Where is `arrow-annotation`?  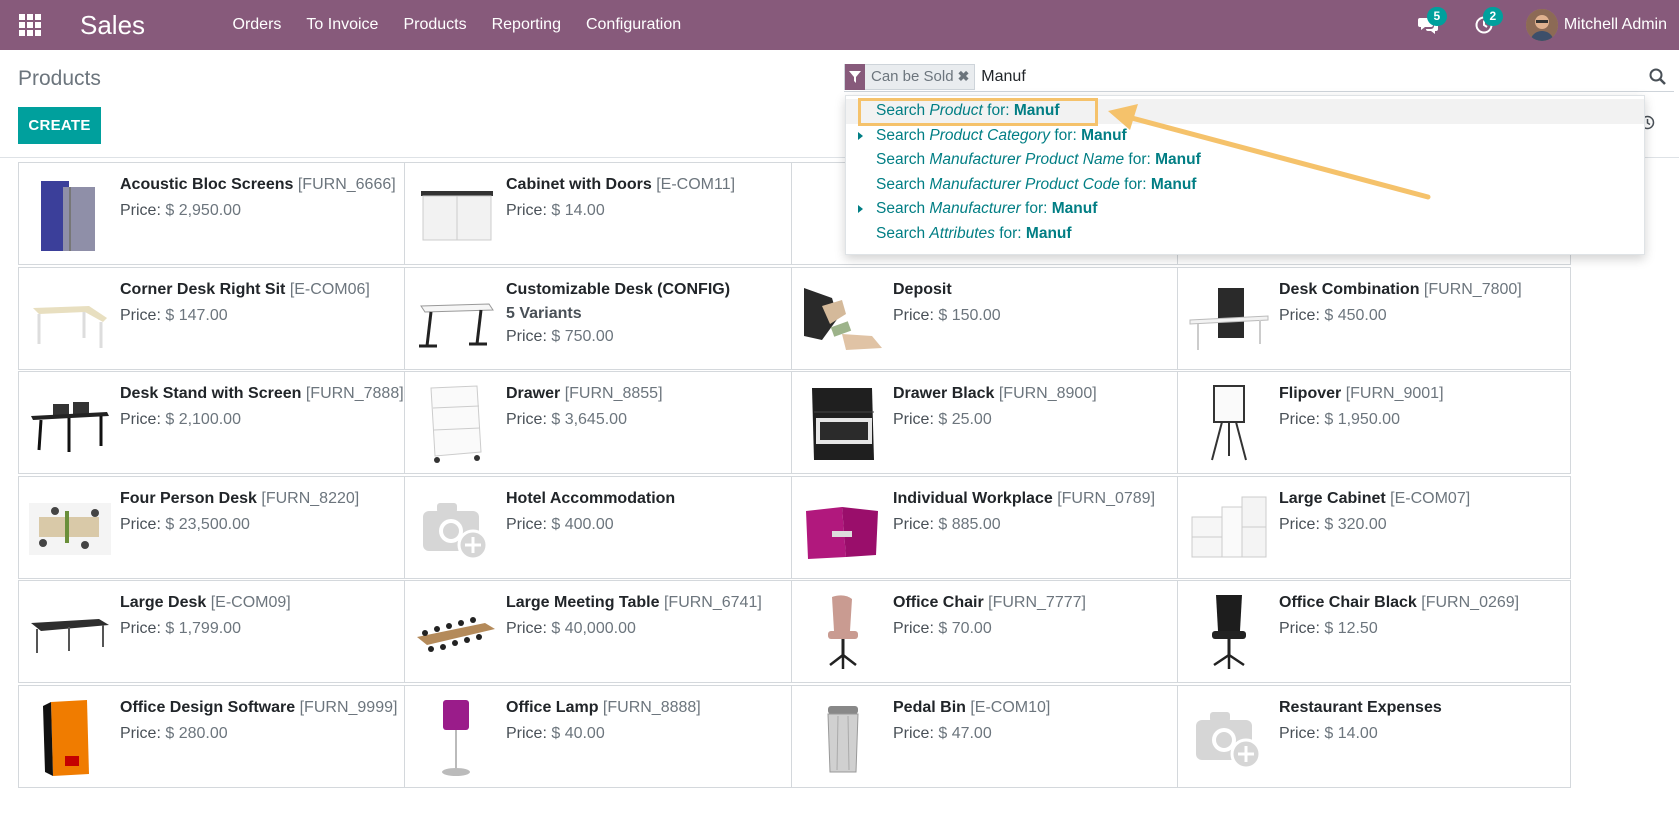
arrow-annotation is located at coordinates (1269, 152).